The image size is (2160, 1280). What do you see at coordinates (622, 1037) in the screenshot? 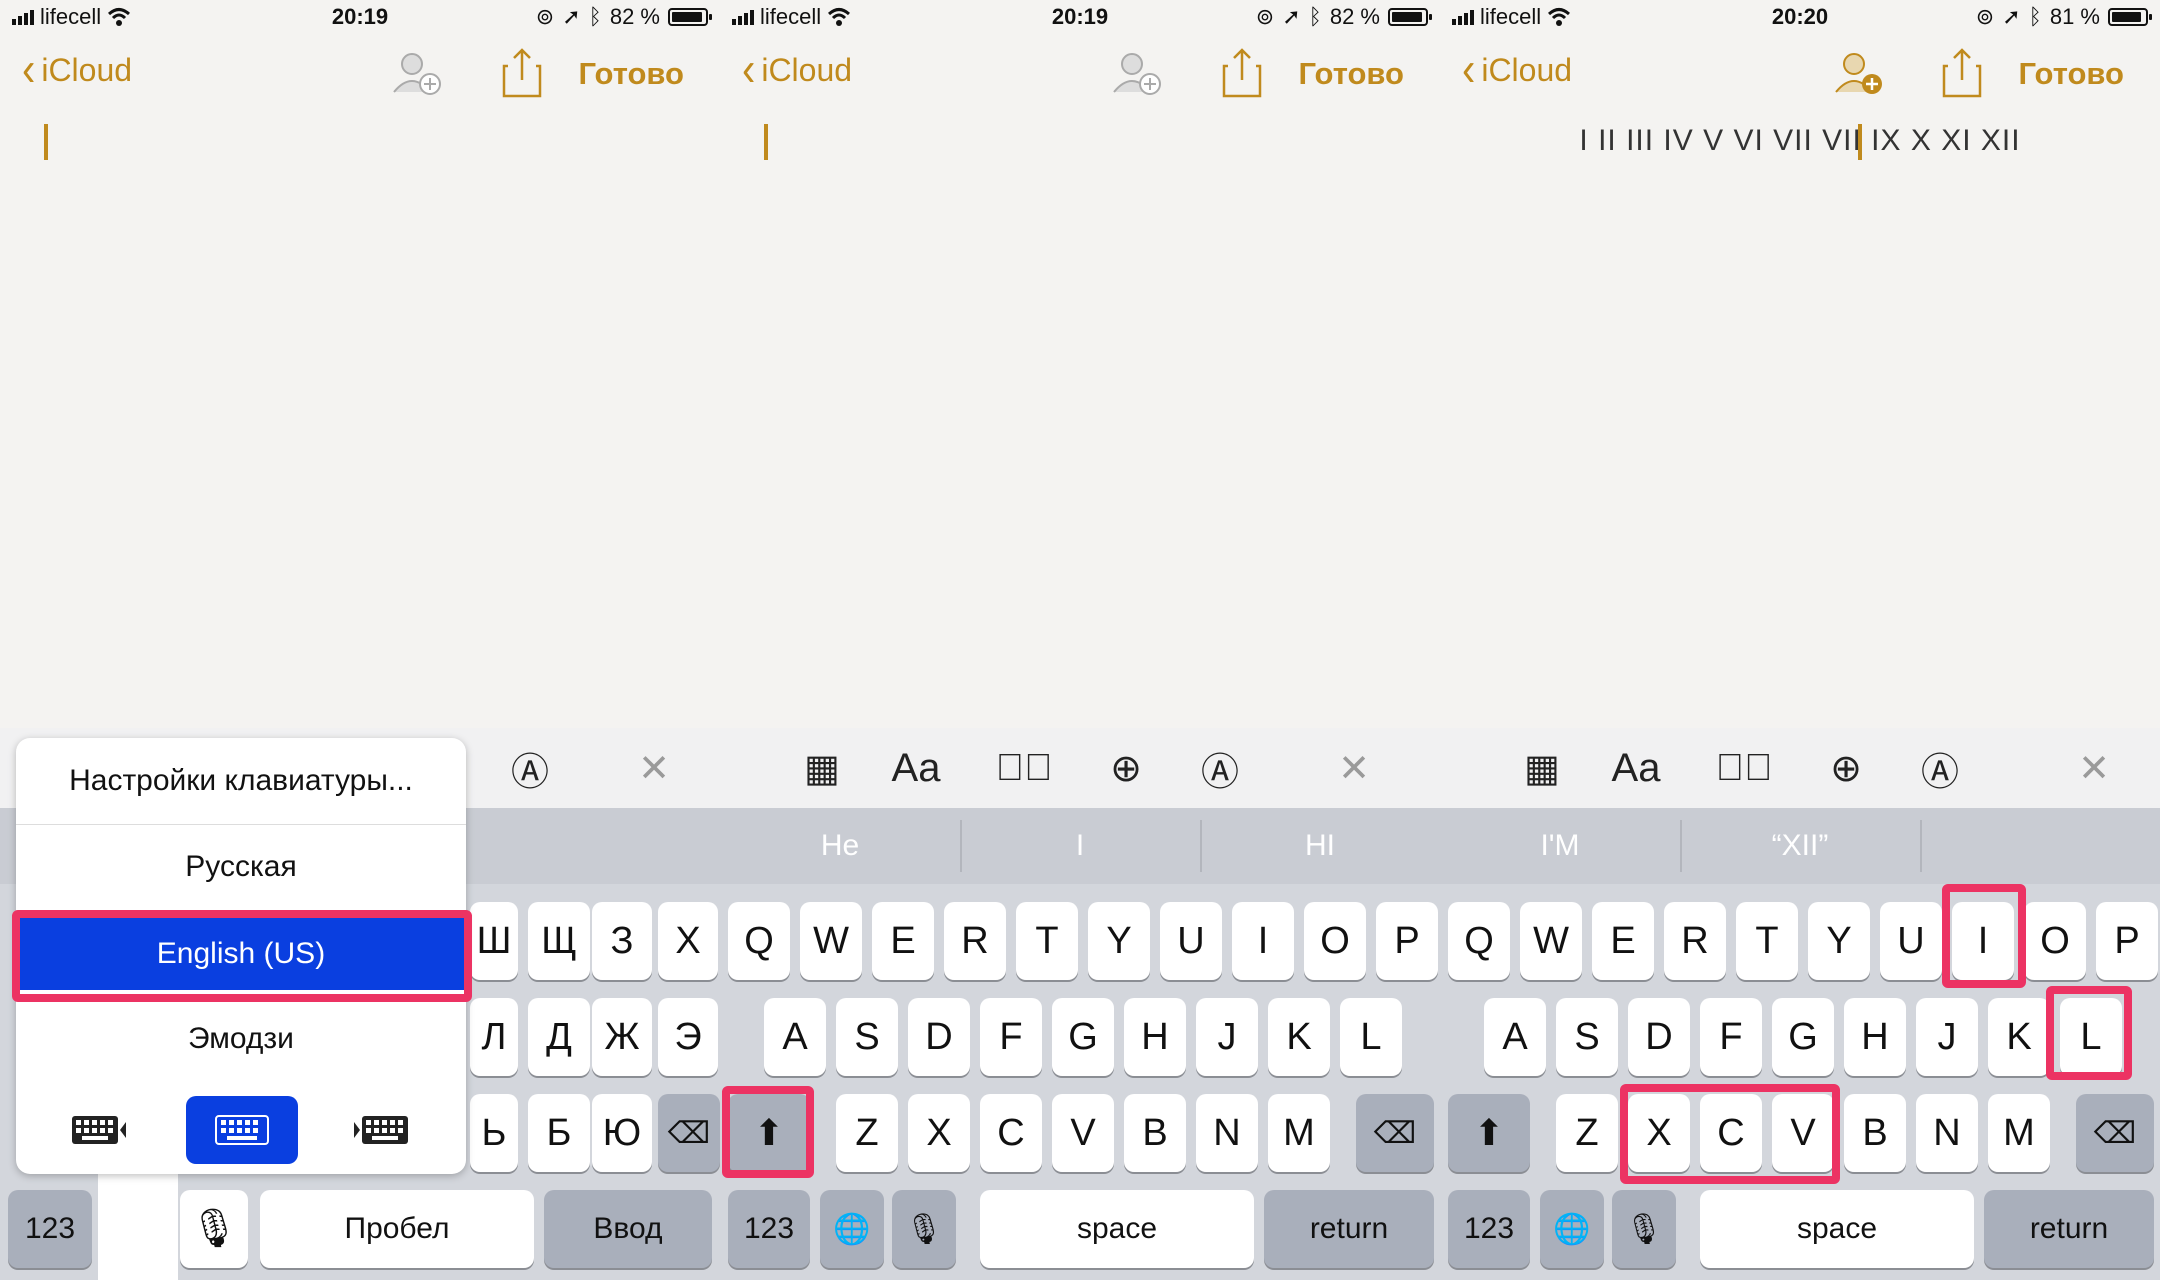
I see `key-zhe: Ж` at bounding box center [622, 1037].